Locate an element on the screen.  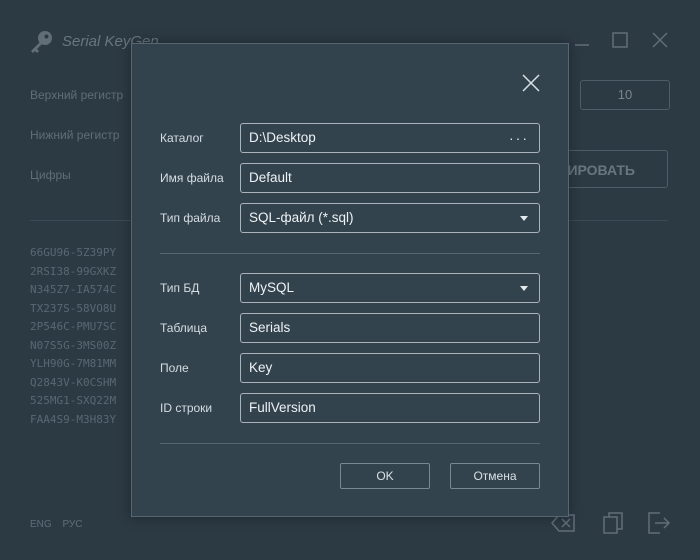
rowid-field: FullVersion is located at coordinates (390, 408).